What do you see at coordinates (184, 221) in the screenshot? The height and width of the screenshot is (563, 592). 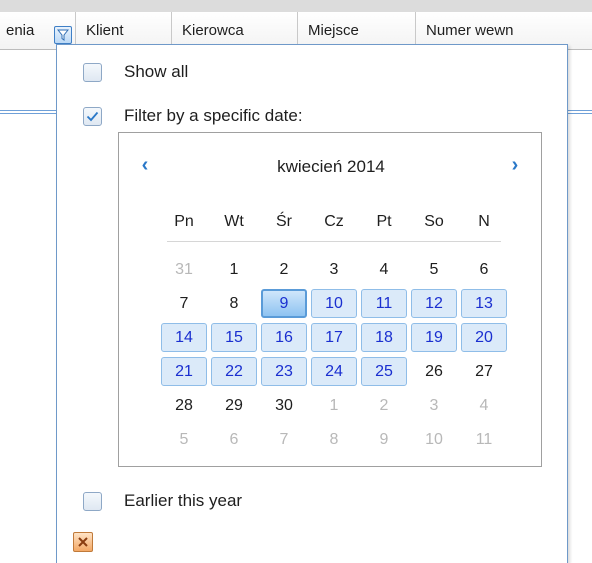 I see `weekday-label: Pn` at bounding box center [184, 221].